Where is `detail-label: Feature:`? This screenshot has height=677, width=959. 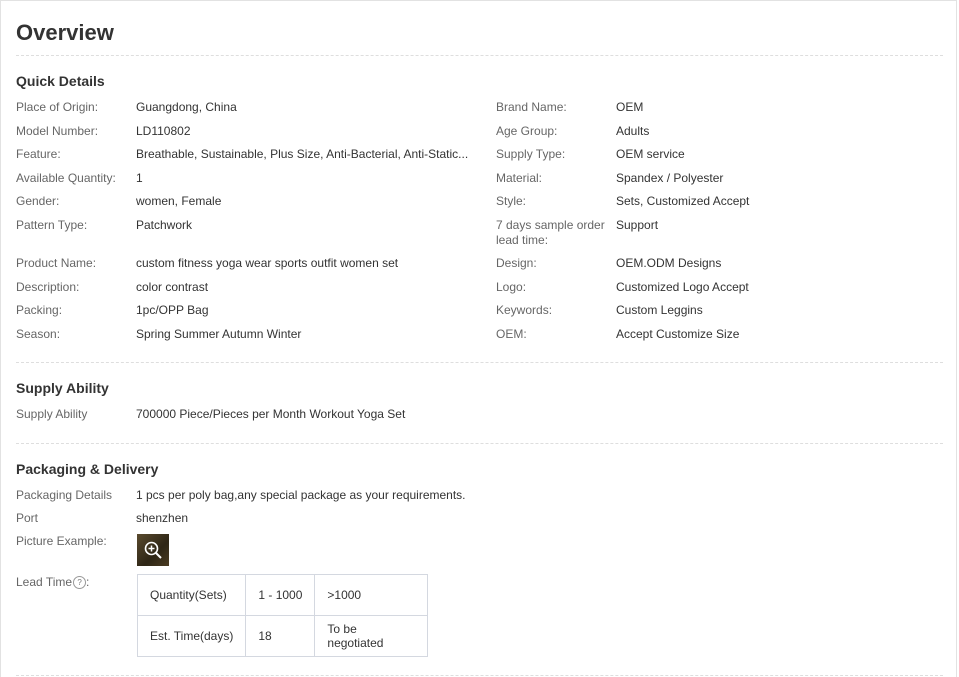
detail-label: Feature: is located at coordinates (38, 154).